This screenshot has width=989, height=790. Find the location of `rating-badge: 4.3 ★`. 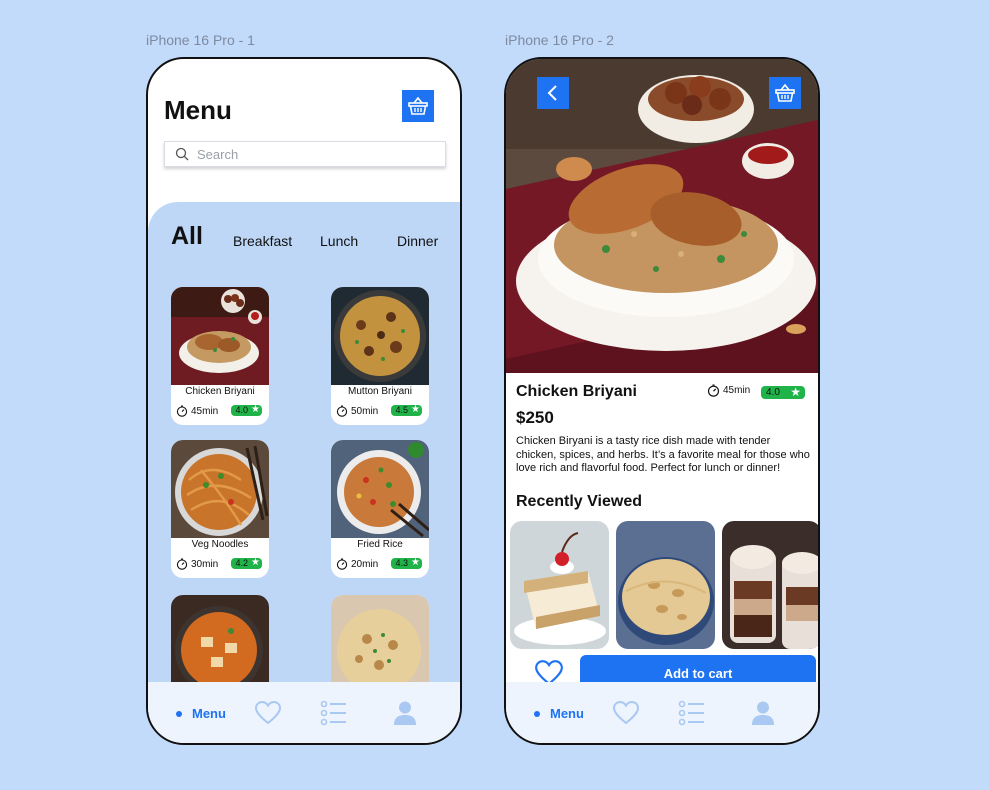

rating-badge: 4.3 ★ is located at coordinates (406, 563).